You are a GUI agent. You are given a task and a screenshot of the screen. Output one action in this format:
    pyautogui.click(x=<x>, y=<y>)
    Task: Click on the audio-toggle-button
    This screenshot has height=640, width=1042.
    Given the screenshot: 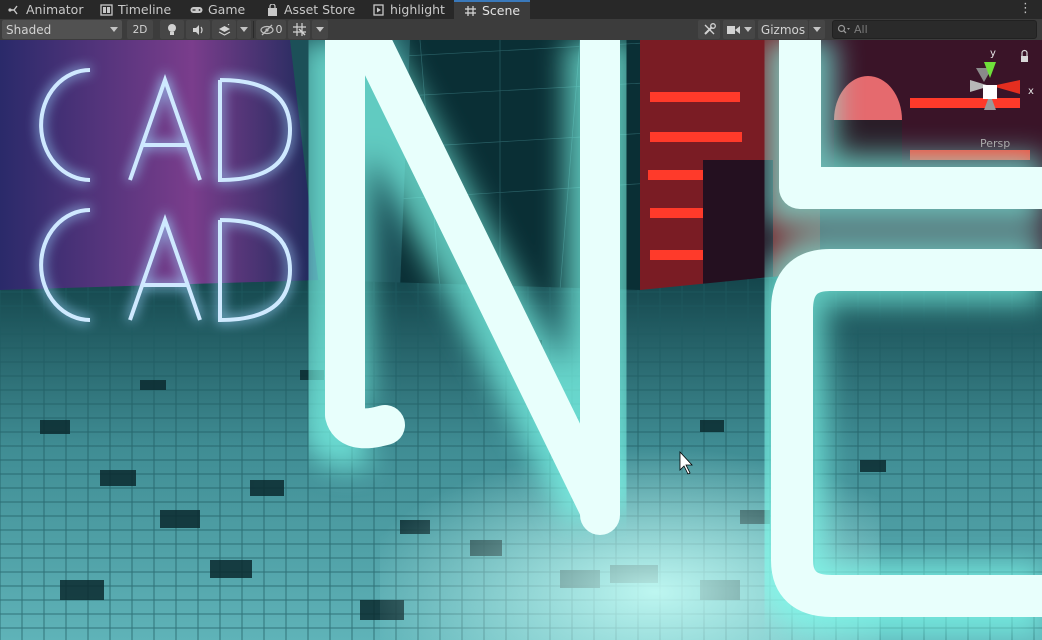 What is the action you would take?
    pyautogui.click(x=198, y=29)
    